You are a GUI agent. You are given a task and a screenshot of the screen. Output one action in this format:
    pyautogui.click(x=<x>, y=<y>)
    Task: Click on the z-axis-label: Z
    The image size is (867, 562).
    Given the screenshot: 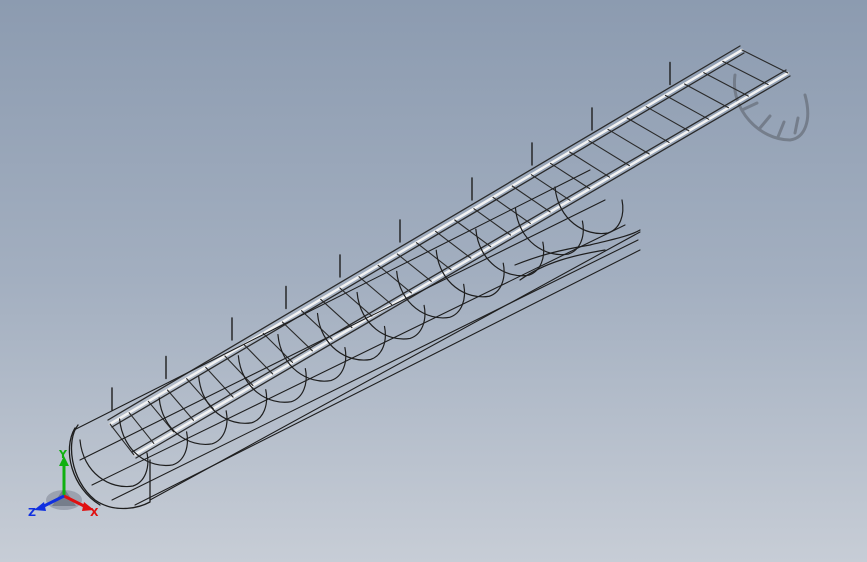 What is the action you would take?
    pyautogui.click(x=32, y=512)
    